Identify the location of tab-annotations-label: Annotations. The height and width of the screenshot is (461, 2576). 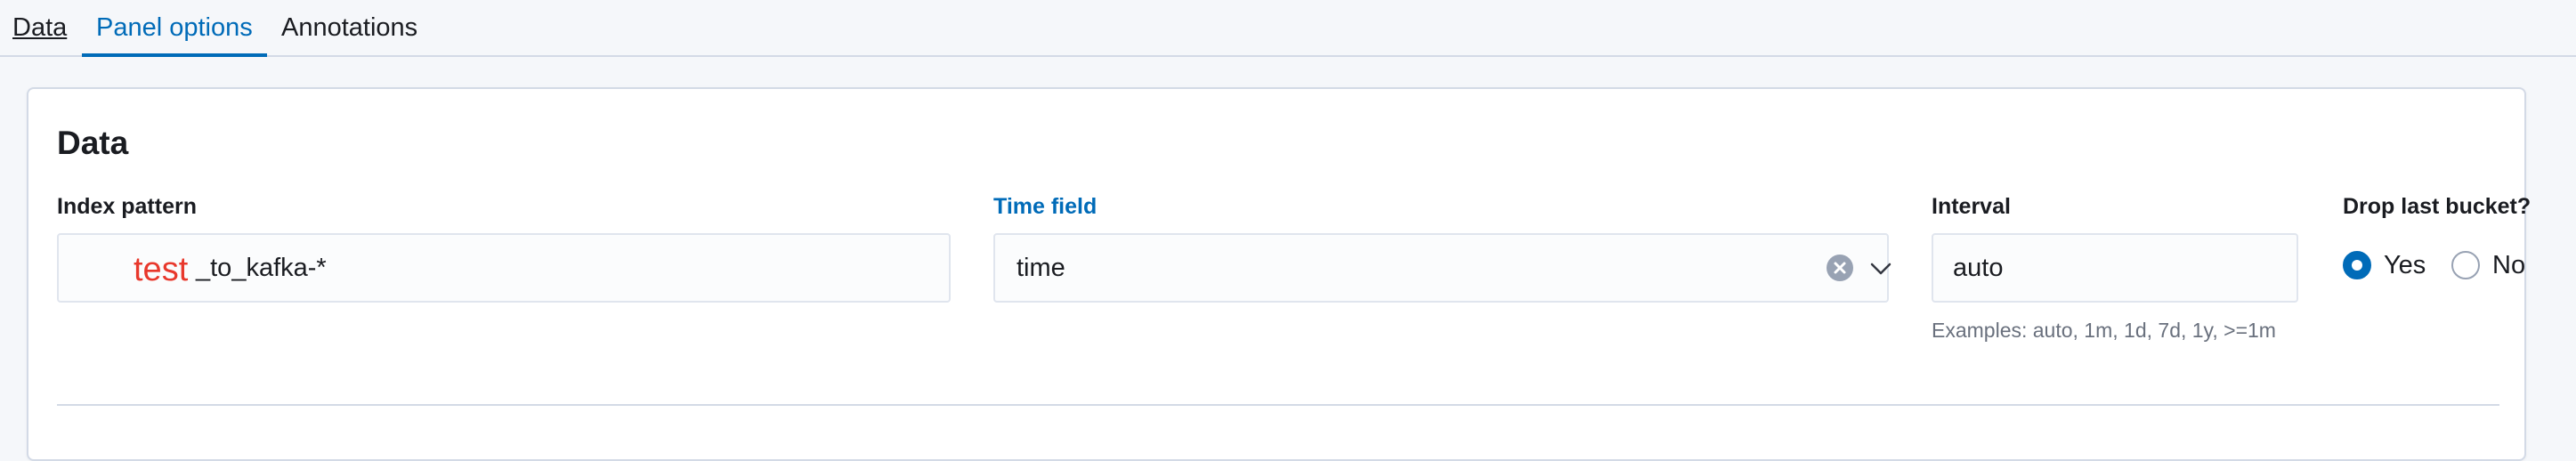
(350, 27).